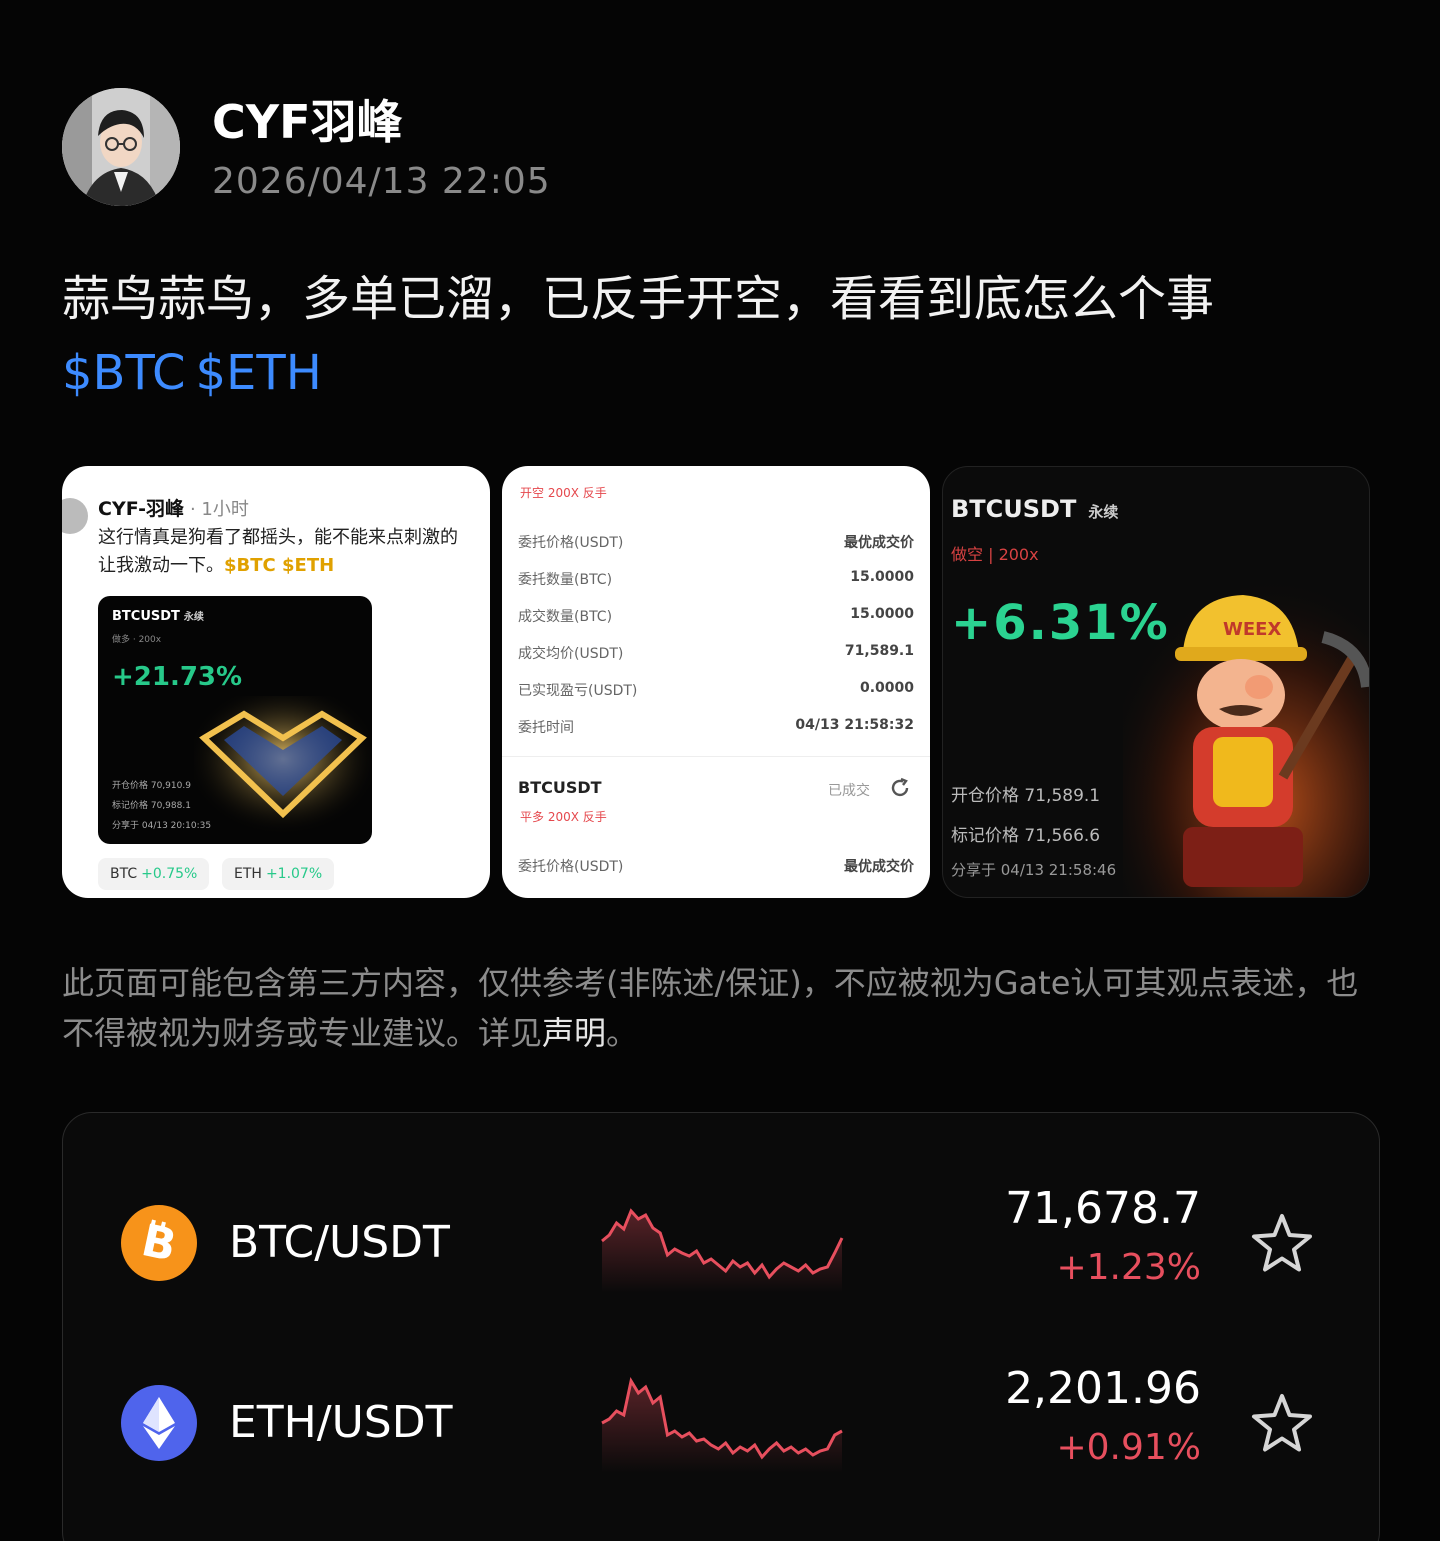 Image resolution: width=1440 pixels, height=1541 pixels. Describe the element at coordinates (1026, 836) in the screenshot. I see `pnl-mark-price: 标记价格 71,566.6` at that location.